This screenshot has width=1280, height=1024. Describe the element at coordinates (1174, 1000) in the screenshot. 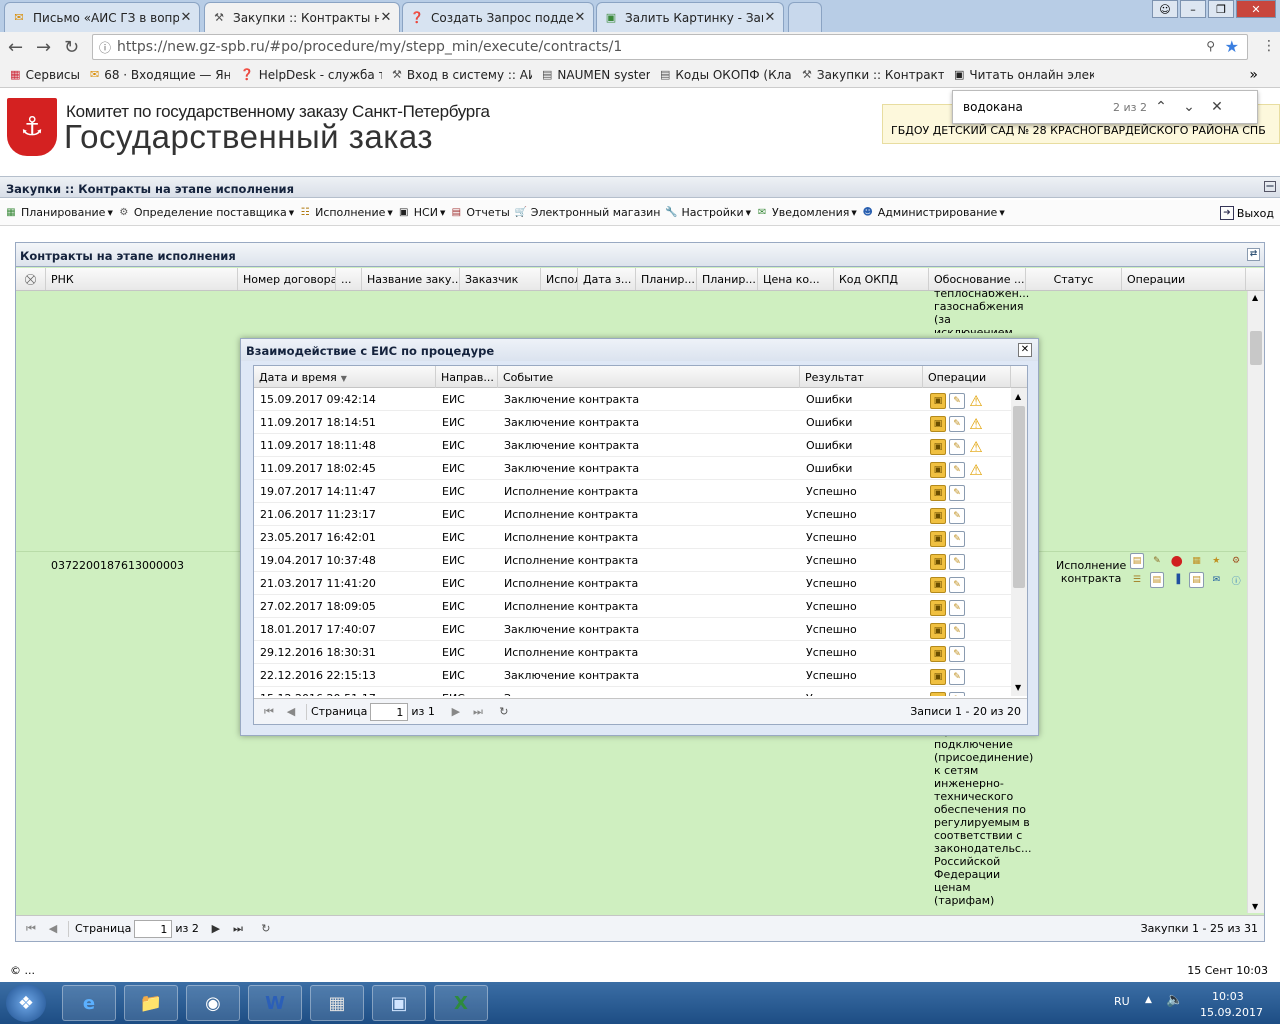

I see `volume-icon: 🔈` at that location.